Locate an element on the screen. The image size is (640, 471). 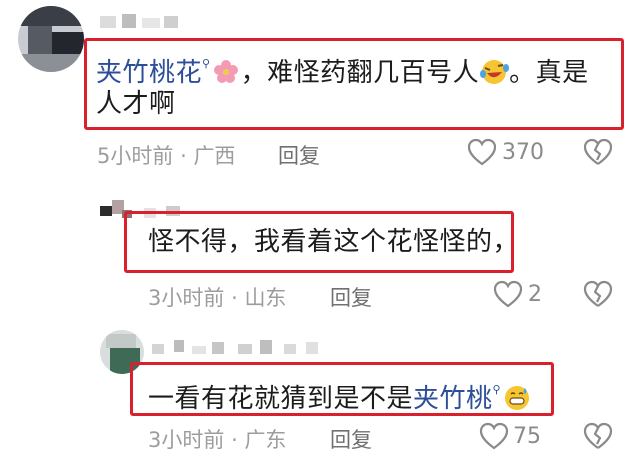
avatar is located at coordinates (51, 39).